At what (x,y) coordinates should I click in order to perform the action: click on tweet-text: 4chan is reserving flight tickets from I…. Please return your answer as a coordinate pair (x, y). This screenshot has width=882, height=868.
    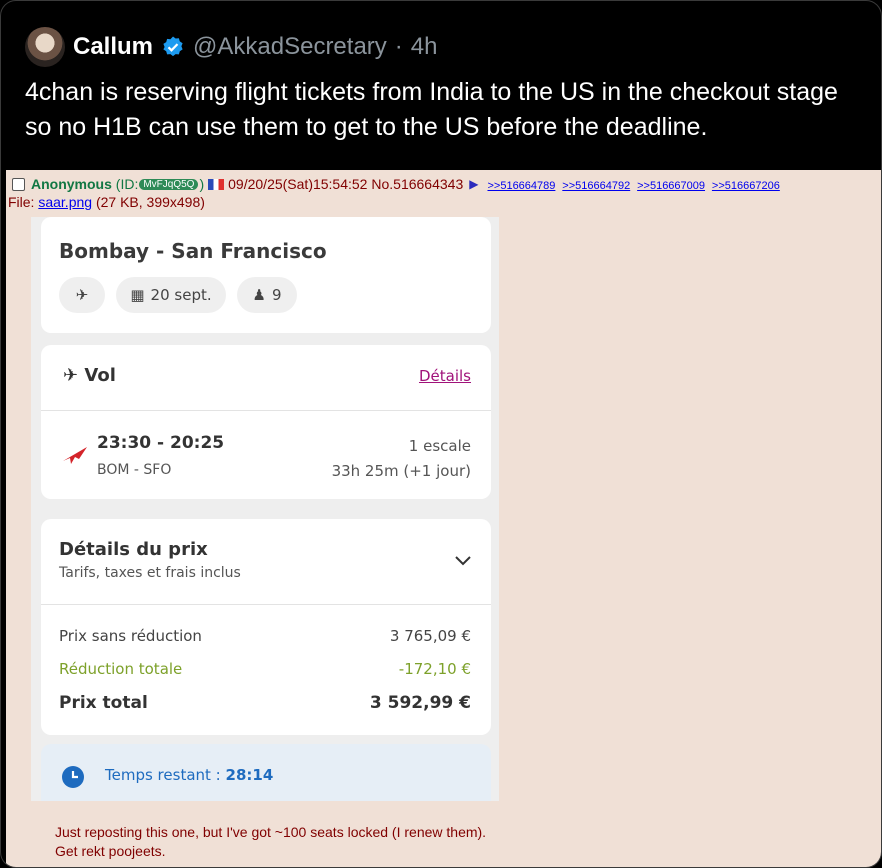
    Looking at the image, I should click on (431, 109).